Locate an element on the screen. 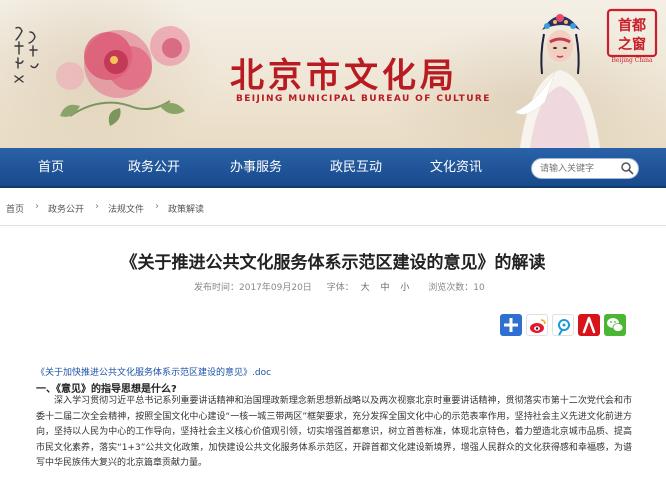  nav-item-government-affairs: 政务公开 is located at coordinates (154, 168).